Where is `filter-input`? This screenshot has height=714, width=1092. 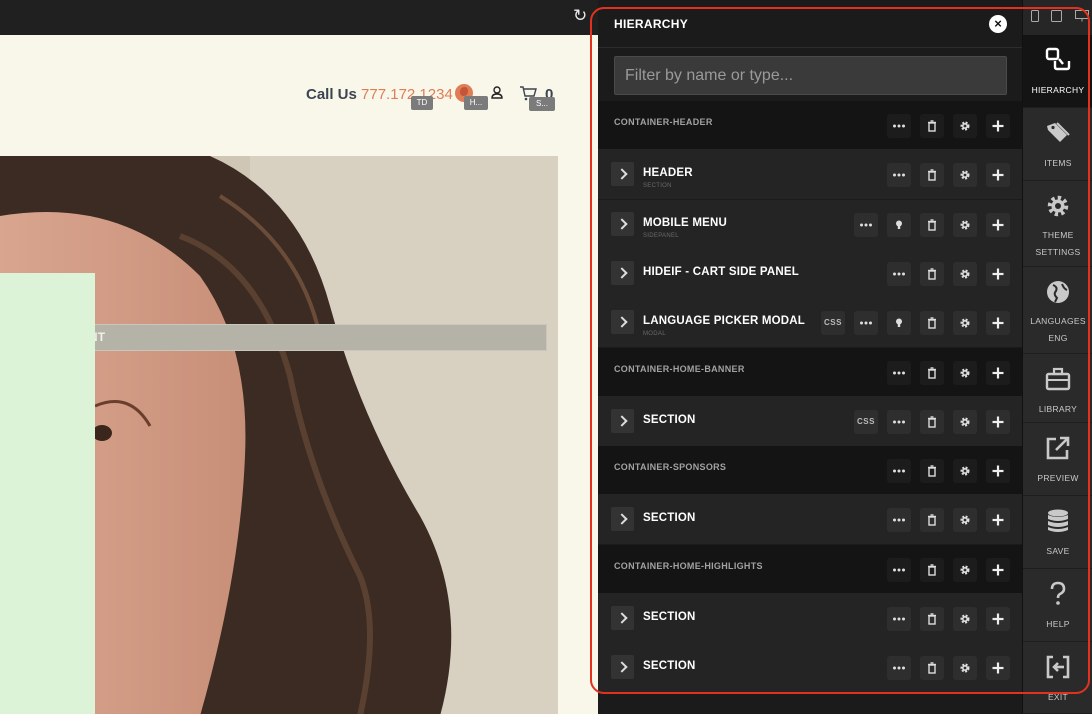 filter-input is located at coordinates (810, 75).